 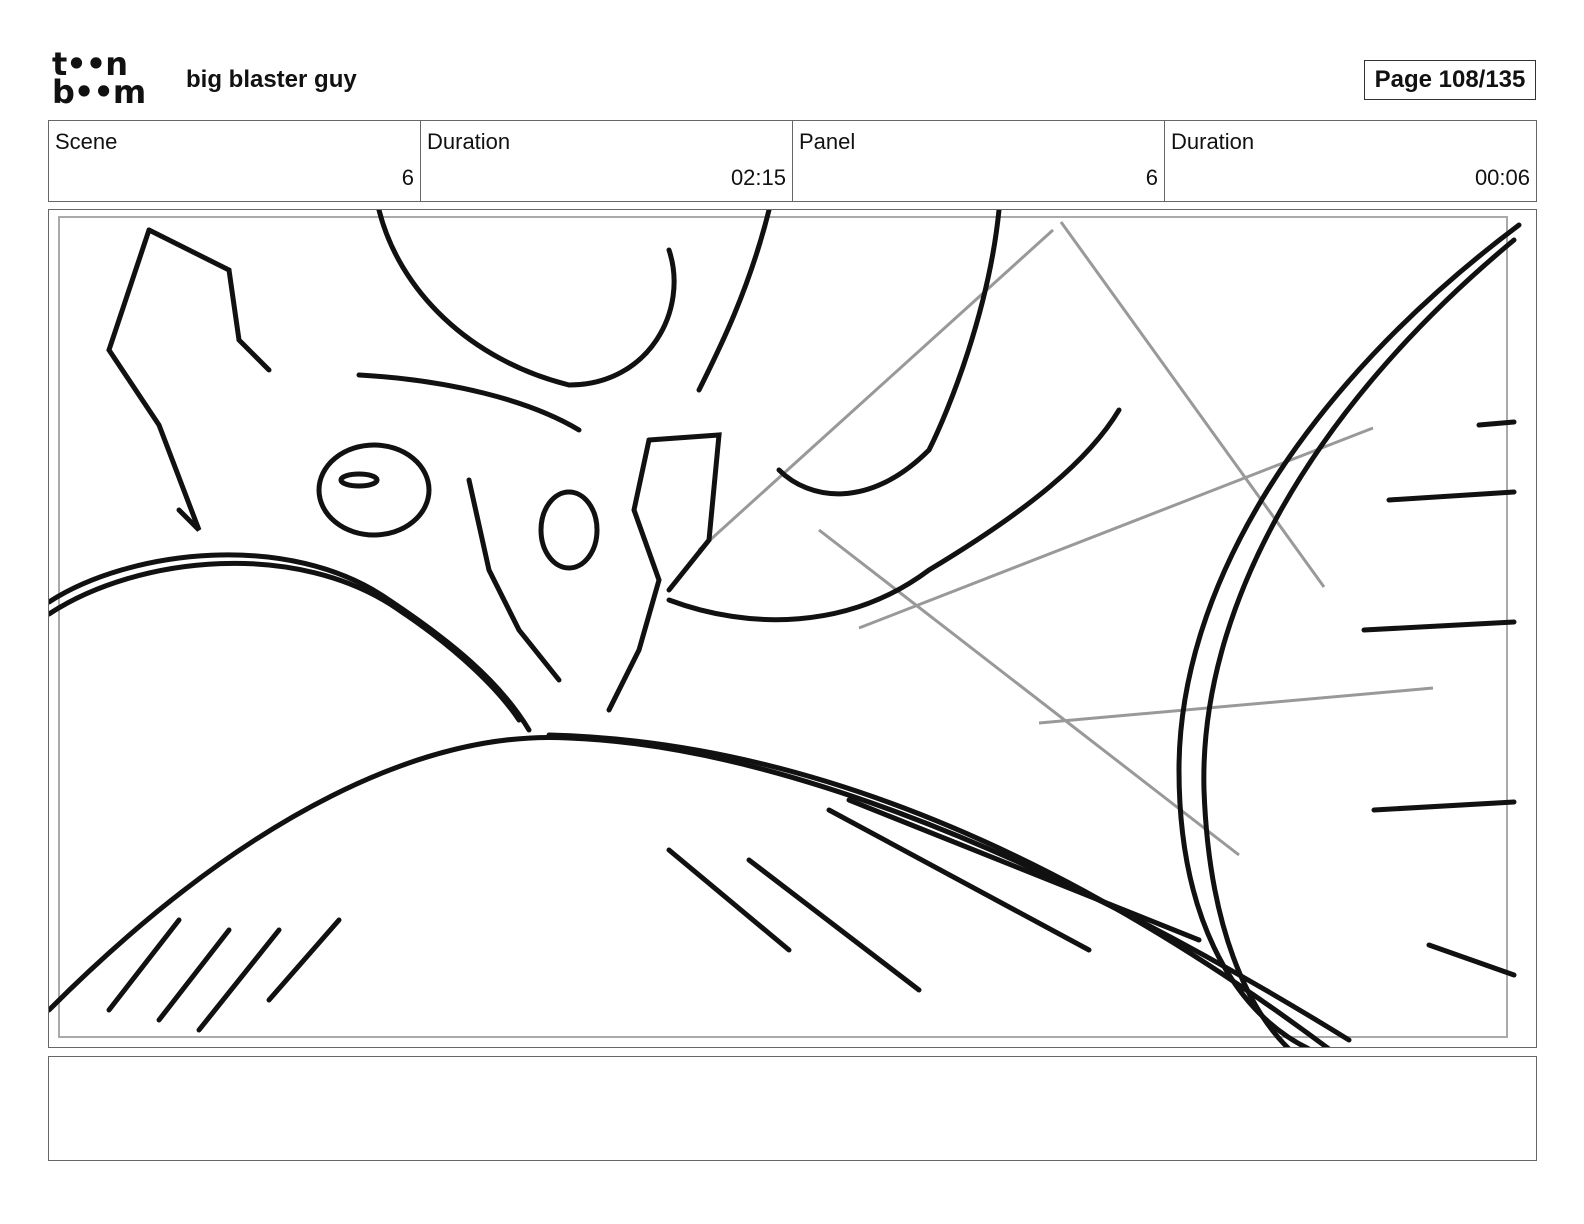 I want to click on panel-label: Panel, so click(x=827, y=141).